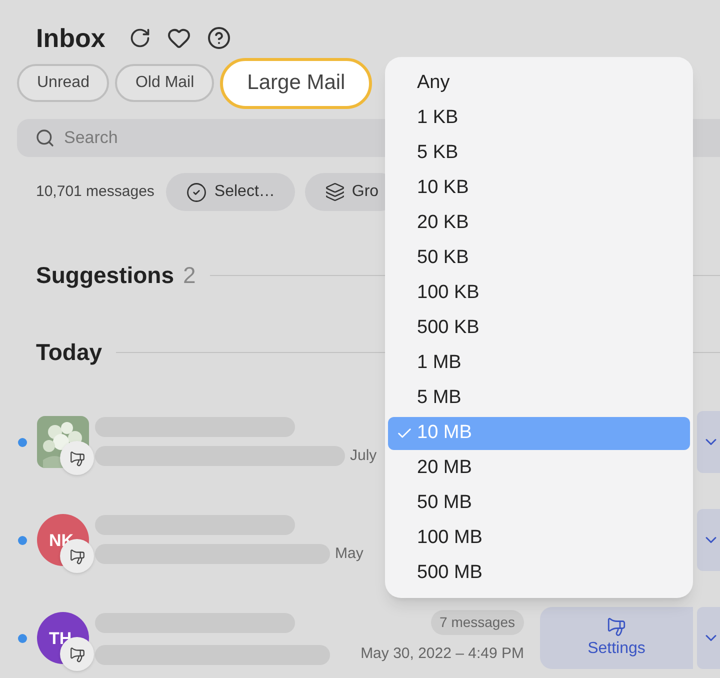  Describe the element at coordinates (539, 468) in the screenshot. I see `menu-item: 20 MB` at that location.